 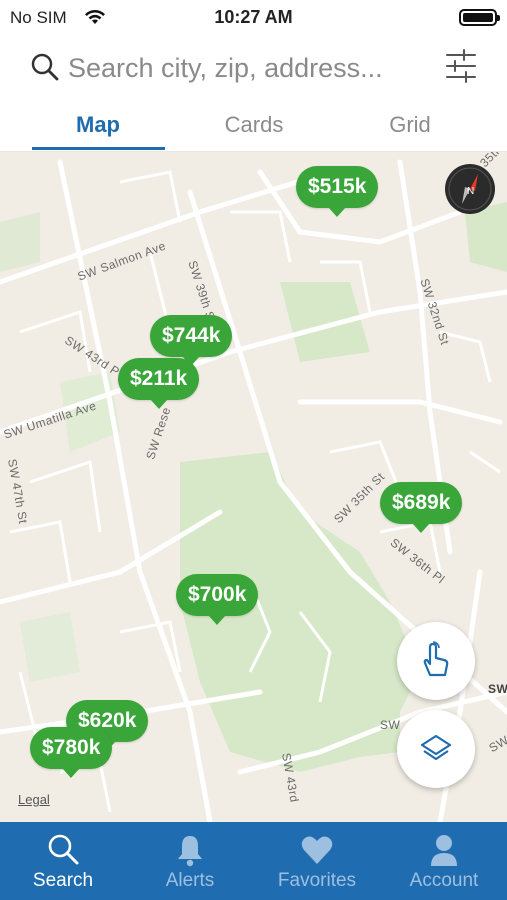 I want to click on nav-label: Favorites, so click(x=317, y=880).